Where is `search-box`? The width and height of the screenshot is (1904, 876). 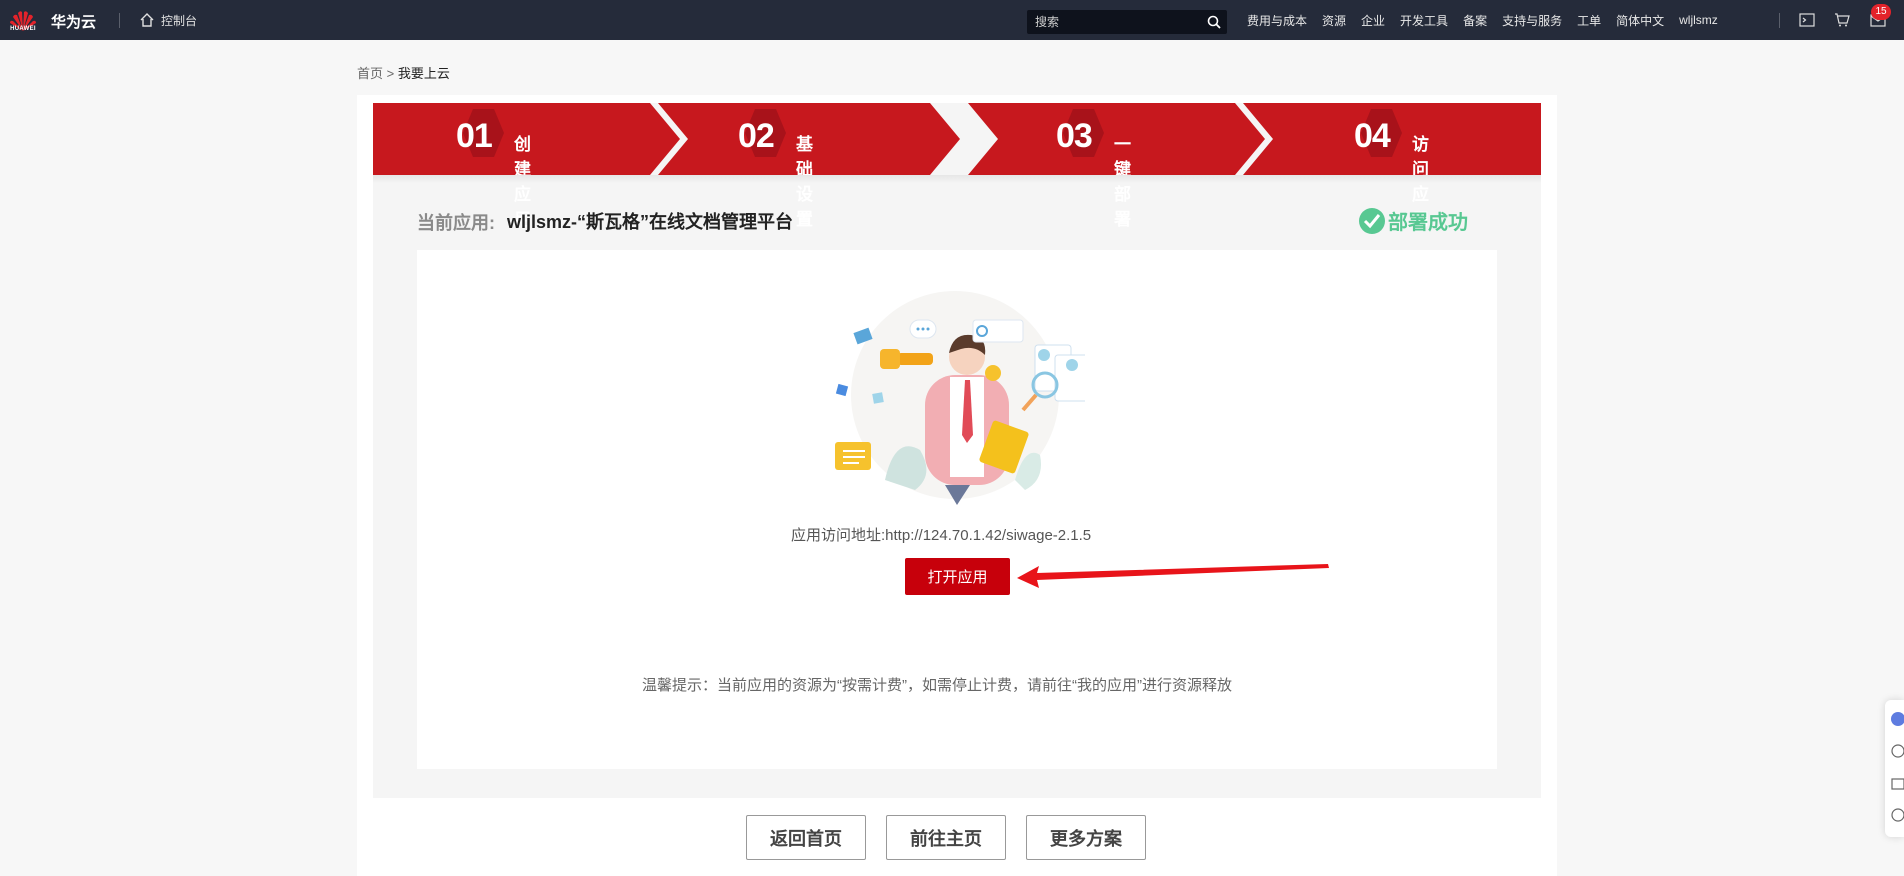
search-box is located at coordinates (1127, 22).